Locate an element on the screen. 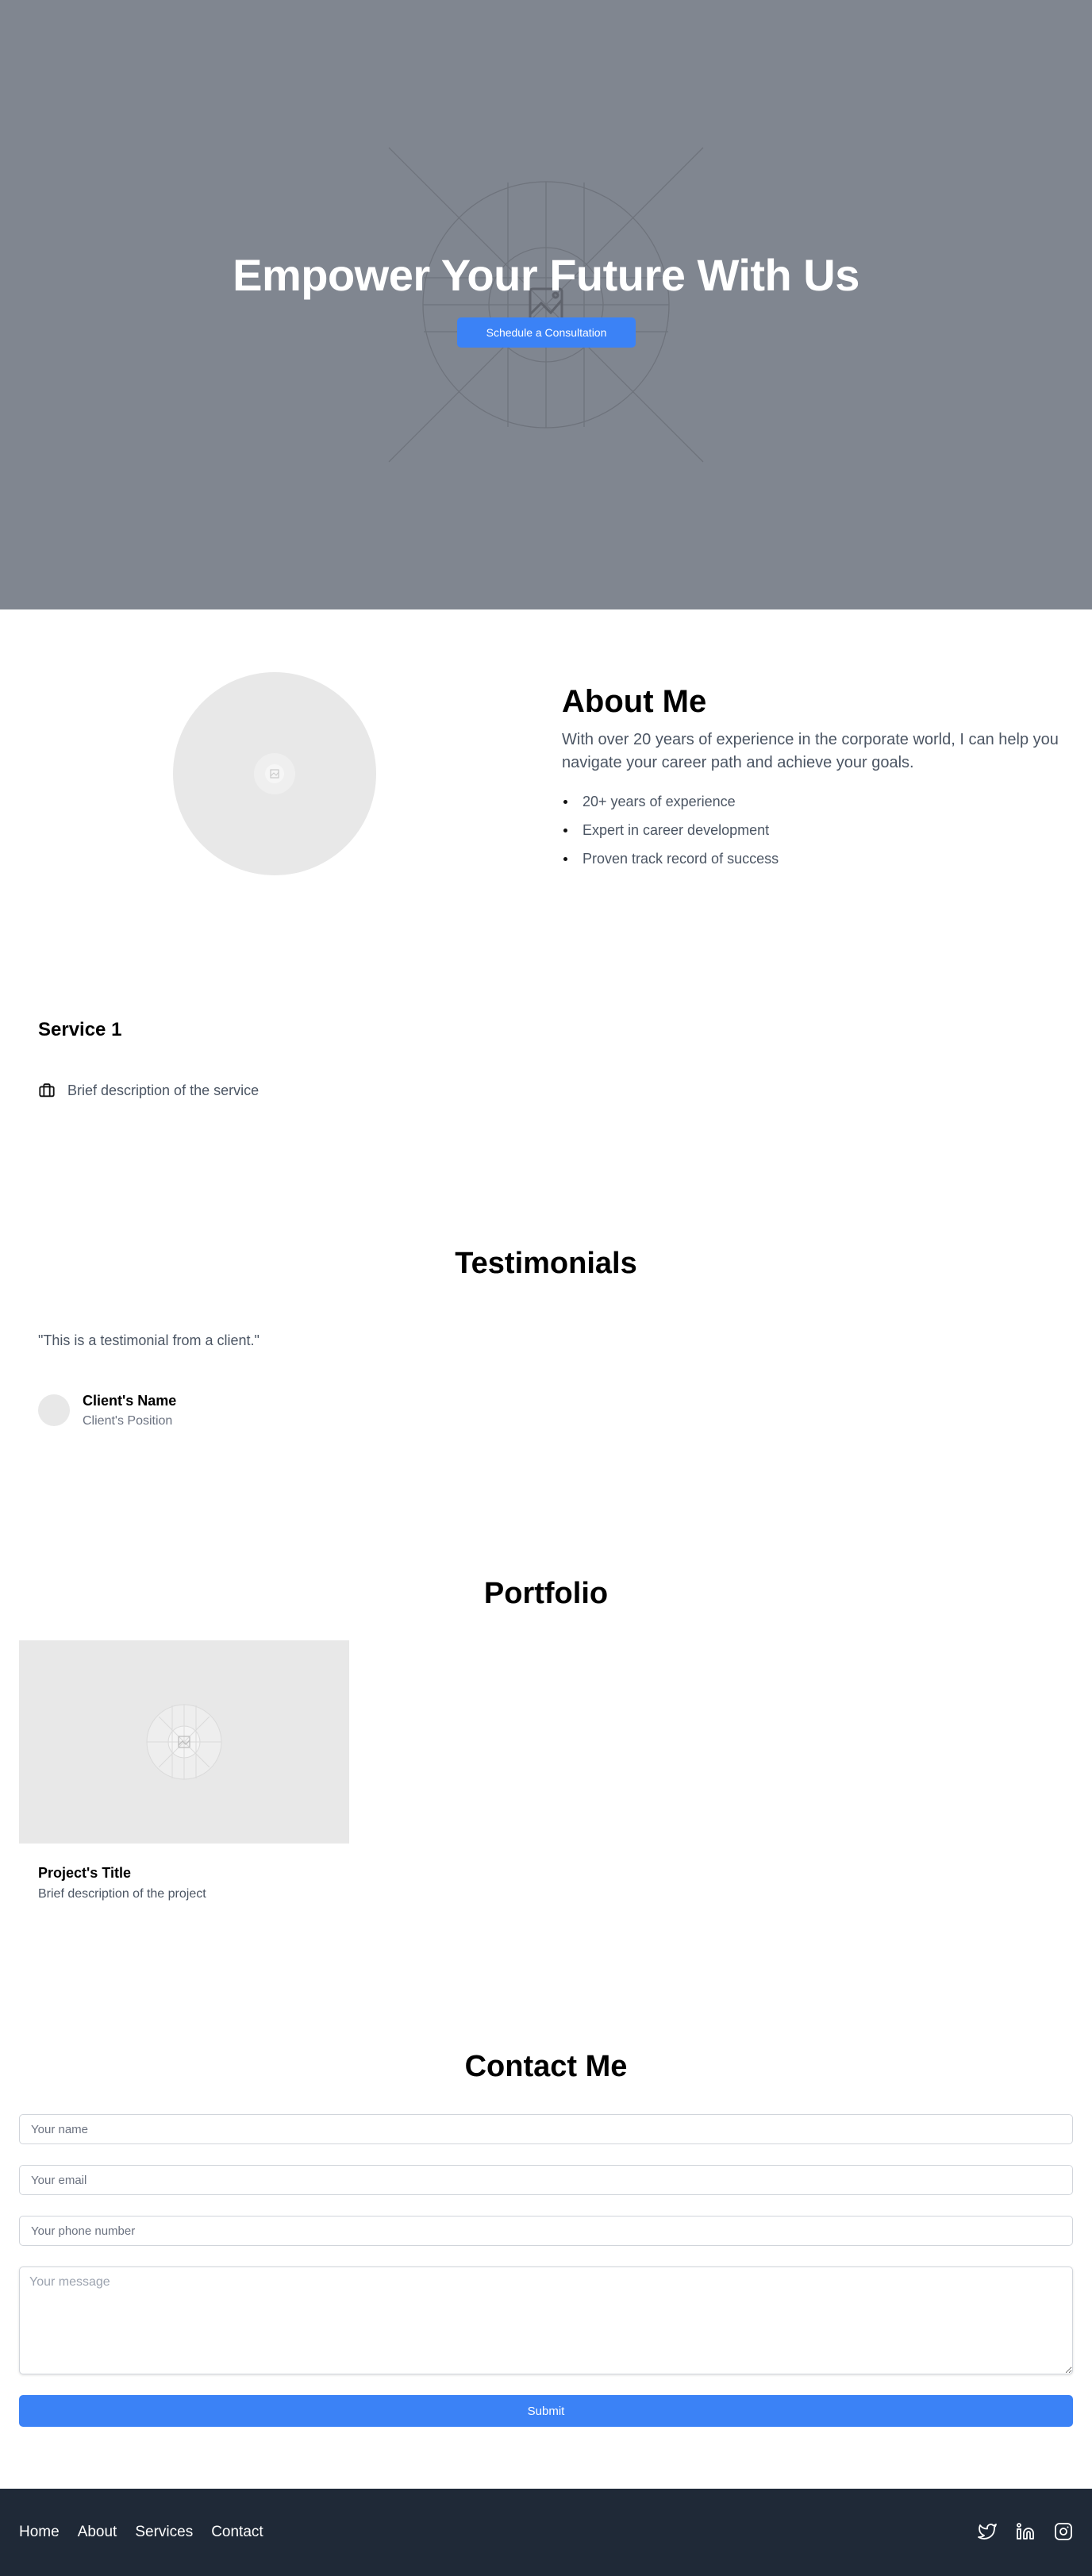 Image resolution: width=1092 pixels, height=2576 pixels. testimonial-quote: "This is a testimonial from a client." is located at coordinates (149, 1340).